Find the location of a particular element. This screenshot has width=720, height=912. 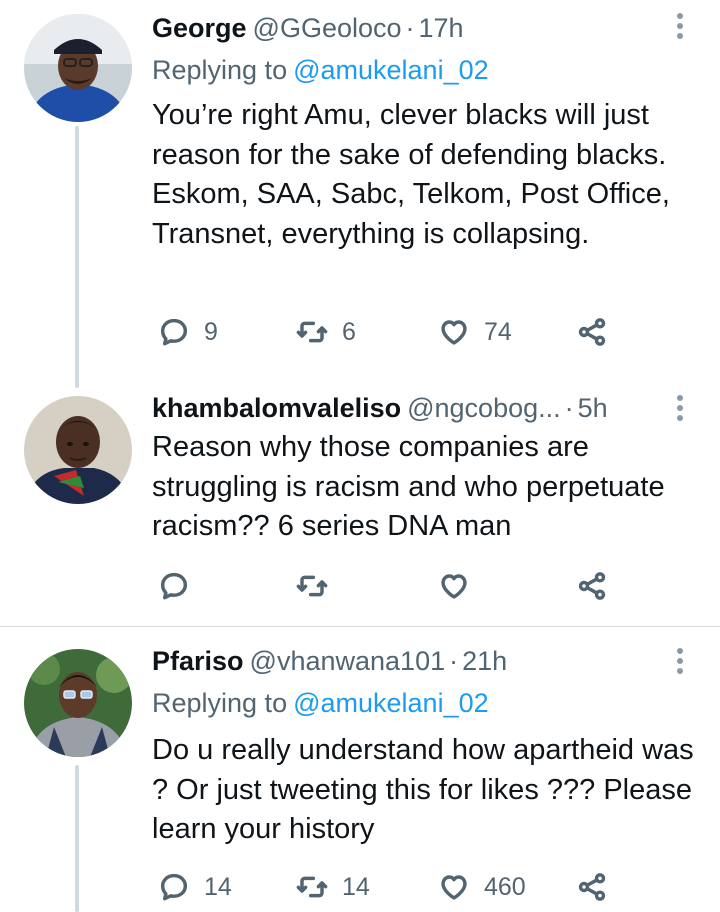

retweet-button is located at coordinates (319, 586).